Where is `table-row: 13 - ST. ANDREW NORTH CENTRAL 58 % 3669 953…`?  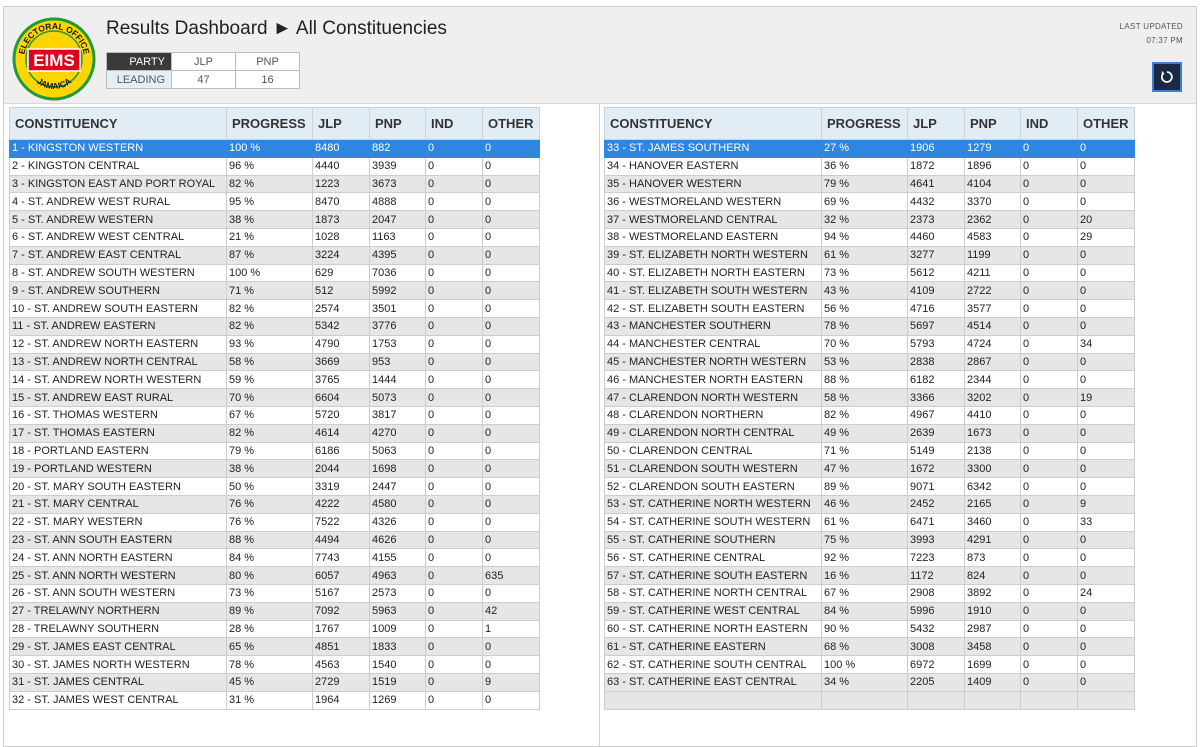
table-row: 13 - ST. ANDREW NORTH CENTRAL 58 % 3669 953… is located at coordinates (274, 362).